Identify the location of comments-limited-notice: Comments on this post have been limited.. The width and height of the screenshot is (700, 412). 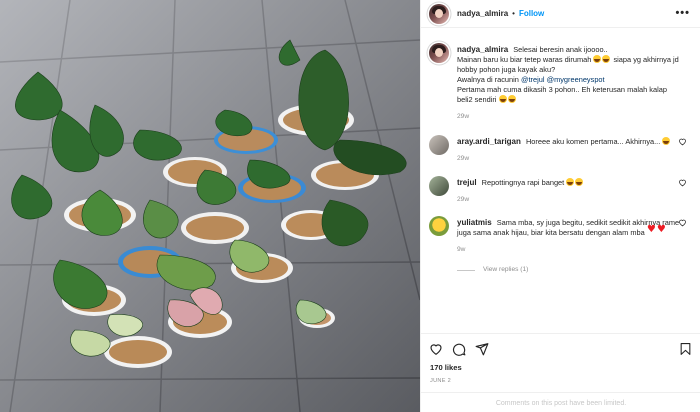
(560, 402).